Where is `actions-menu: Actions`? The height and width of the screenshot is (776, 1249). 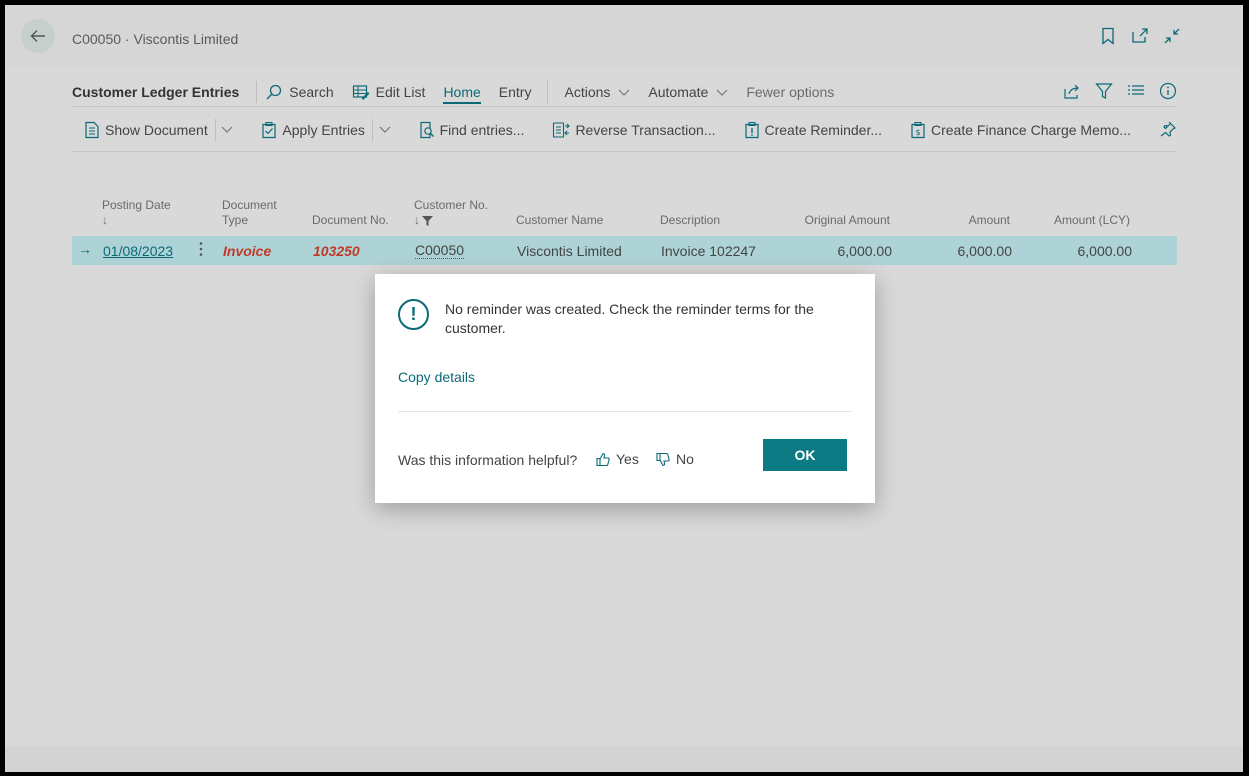 actions-menu: Actions is located at coordinates (597, 92).